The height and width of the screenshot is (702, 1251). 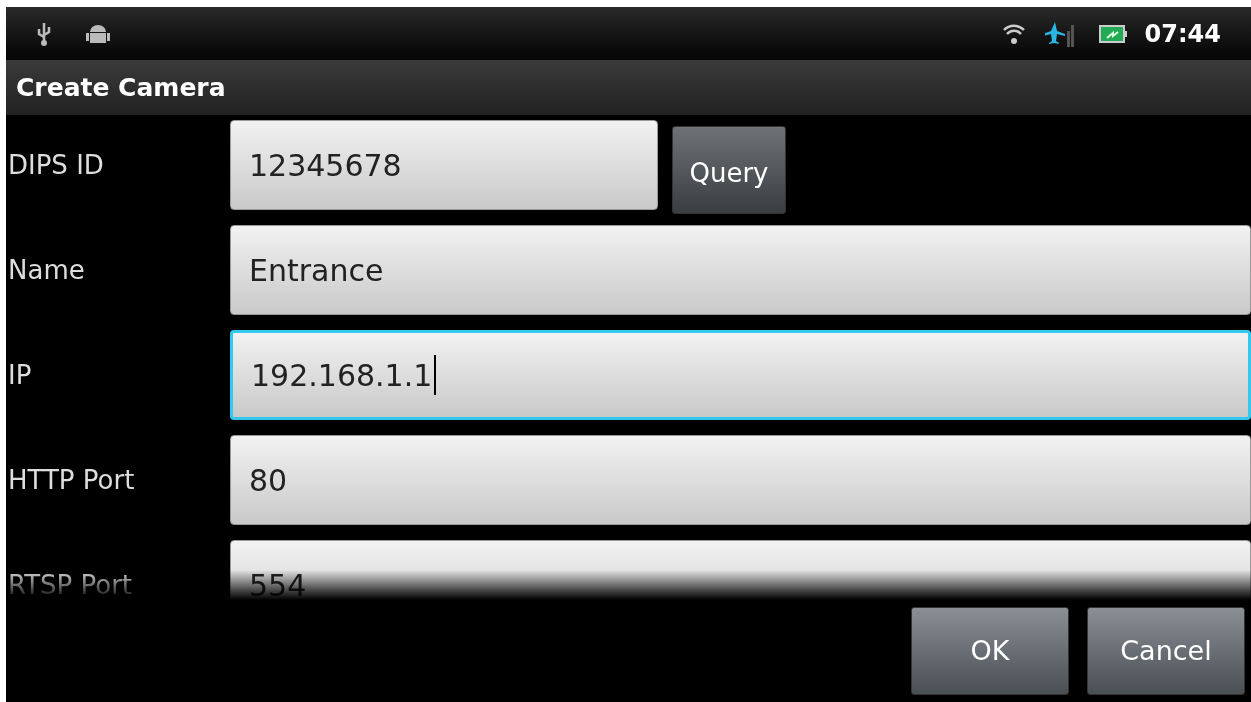 What do you see at coordinates (740, 570) in the screenshot?
I see `input-field: 554` at bounding box center [740, 570].